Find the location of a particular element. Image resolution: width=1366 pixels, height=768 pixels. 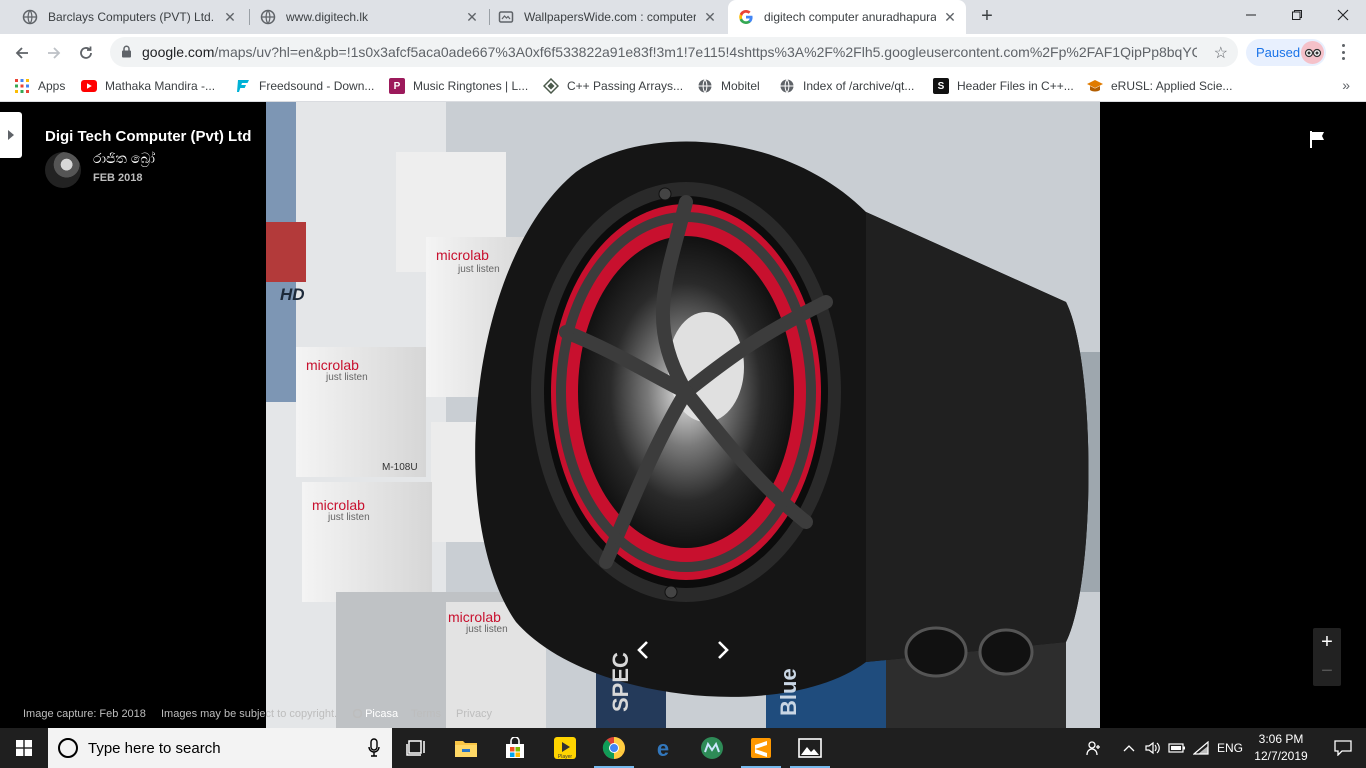

language-indicator: ENG is located at coordinates (1230, 748).